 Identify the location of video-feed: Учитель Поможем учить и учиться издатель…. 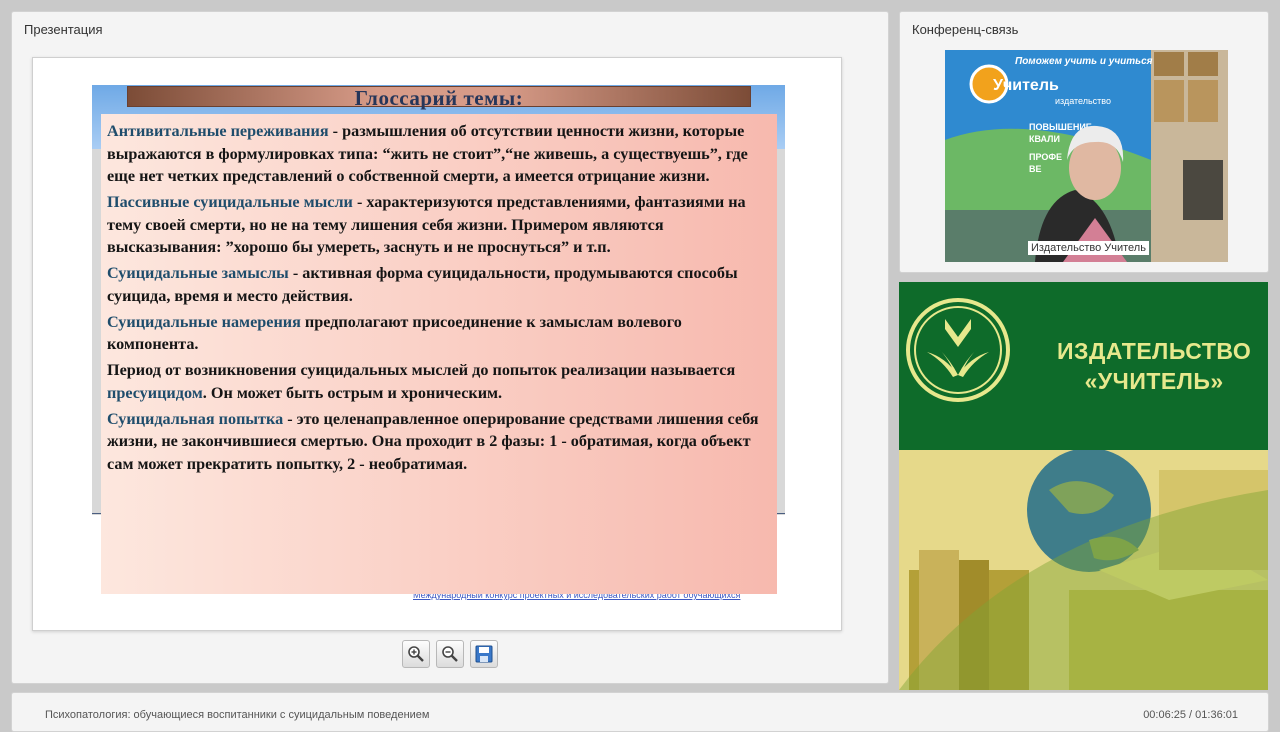
(1086, 156).